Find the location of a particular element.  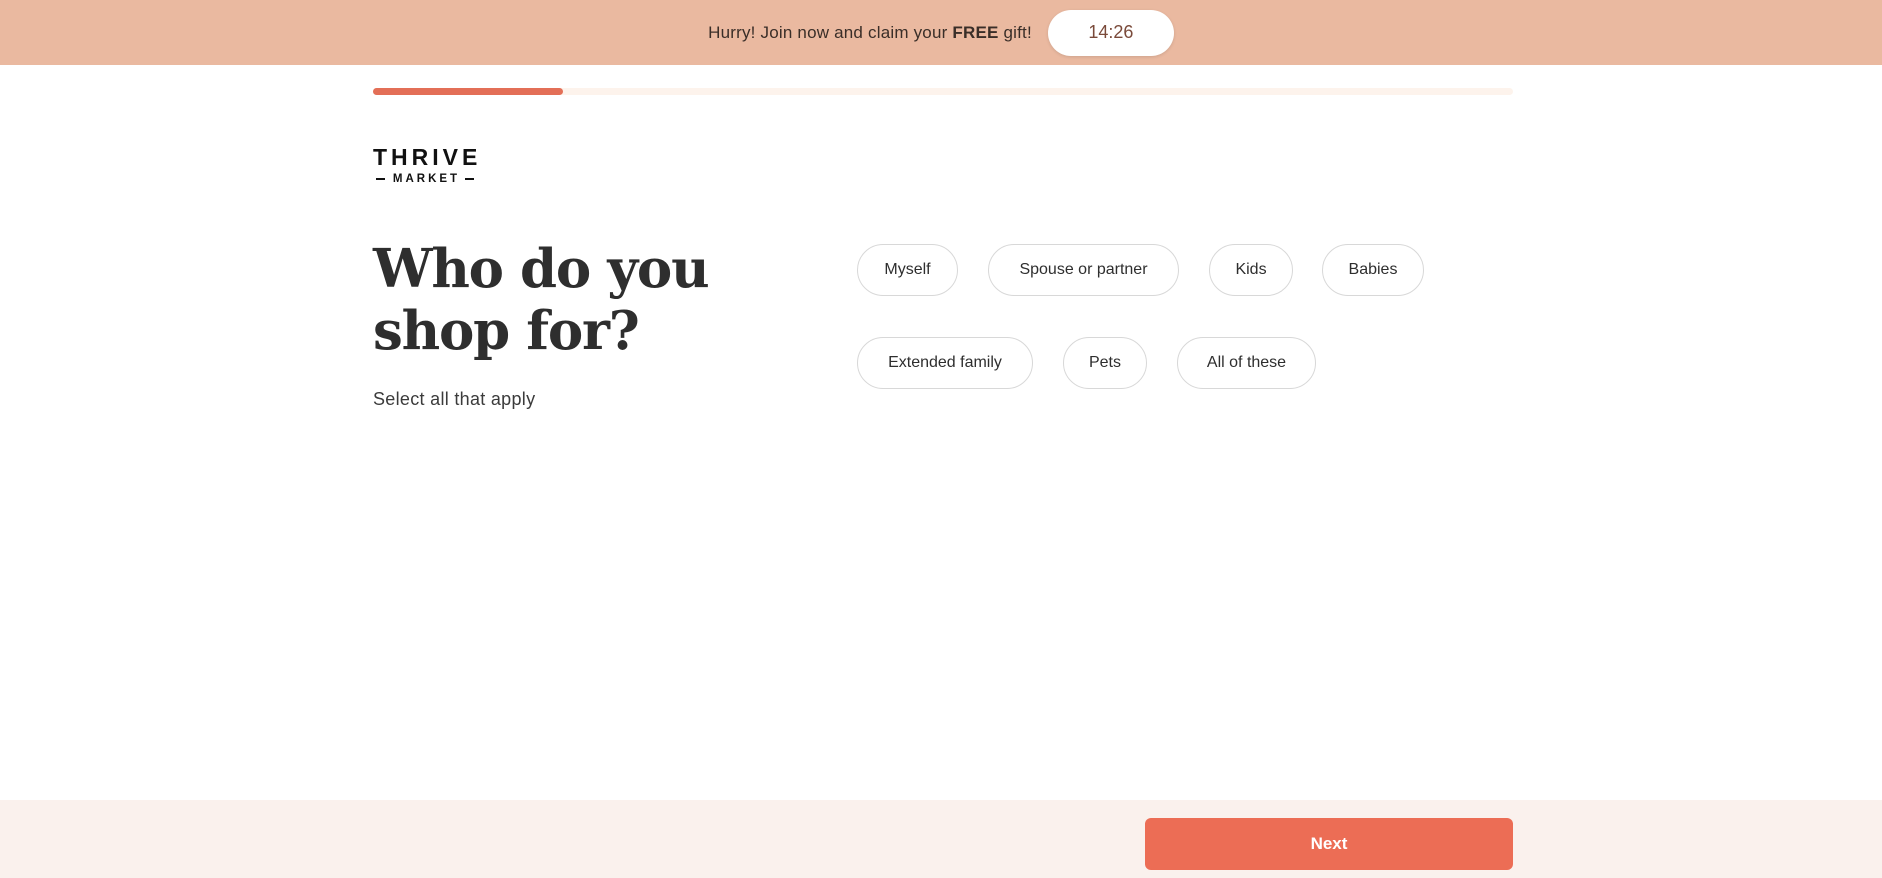

option-chip-kids: Kids is located at coordinates (1251, 270).